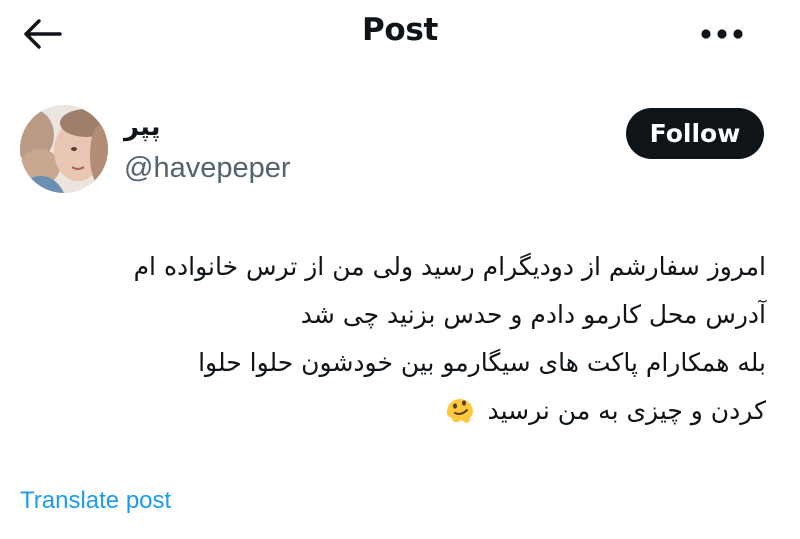 The width and height of the screenshot is (800, 539). I want to click on avatar, so click(64, 149).